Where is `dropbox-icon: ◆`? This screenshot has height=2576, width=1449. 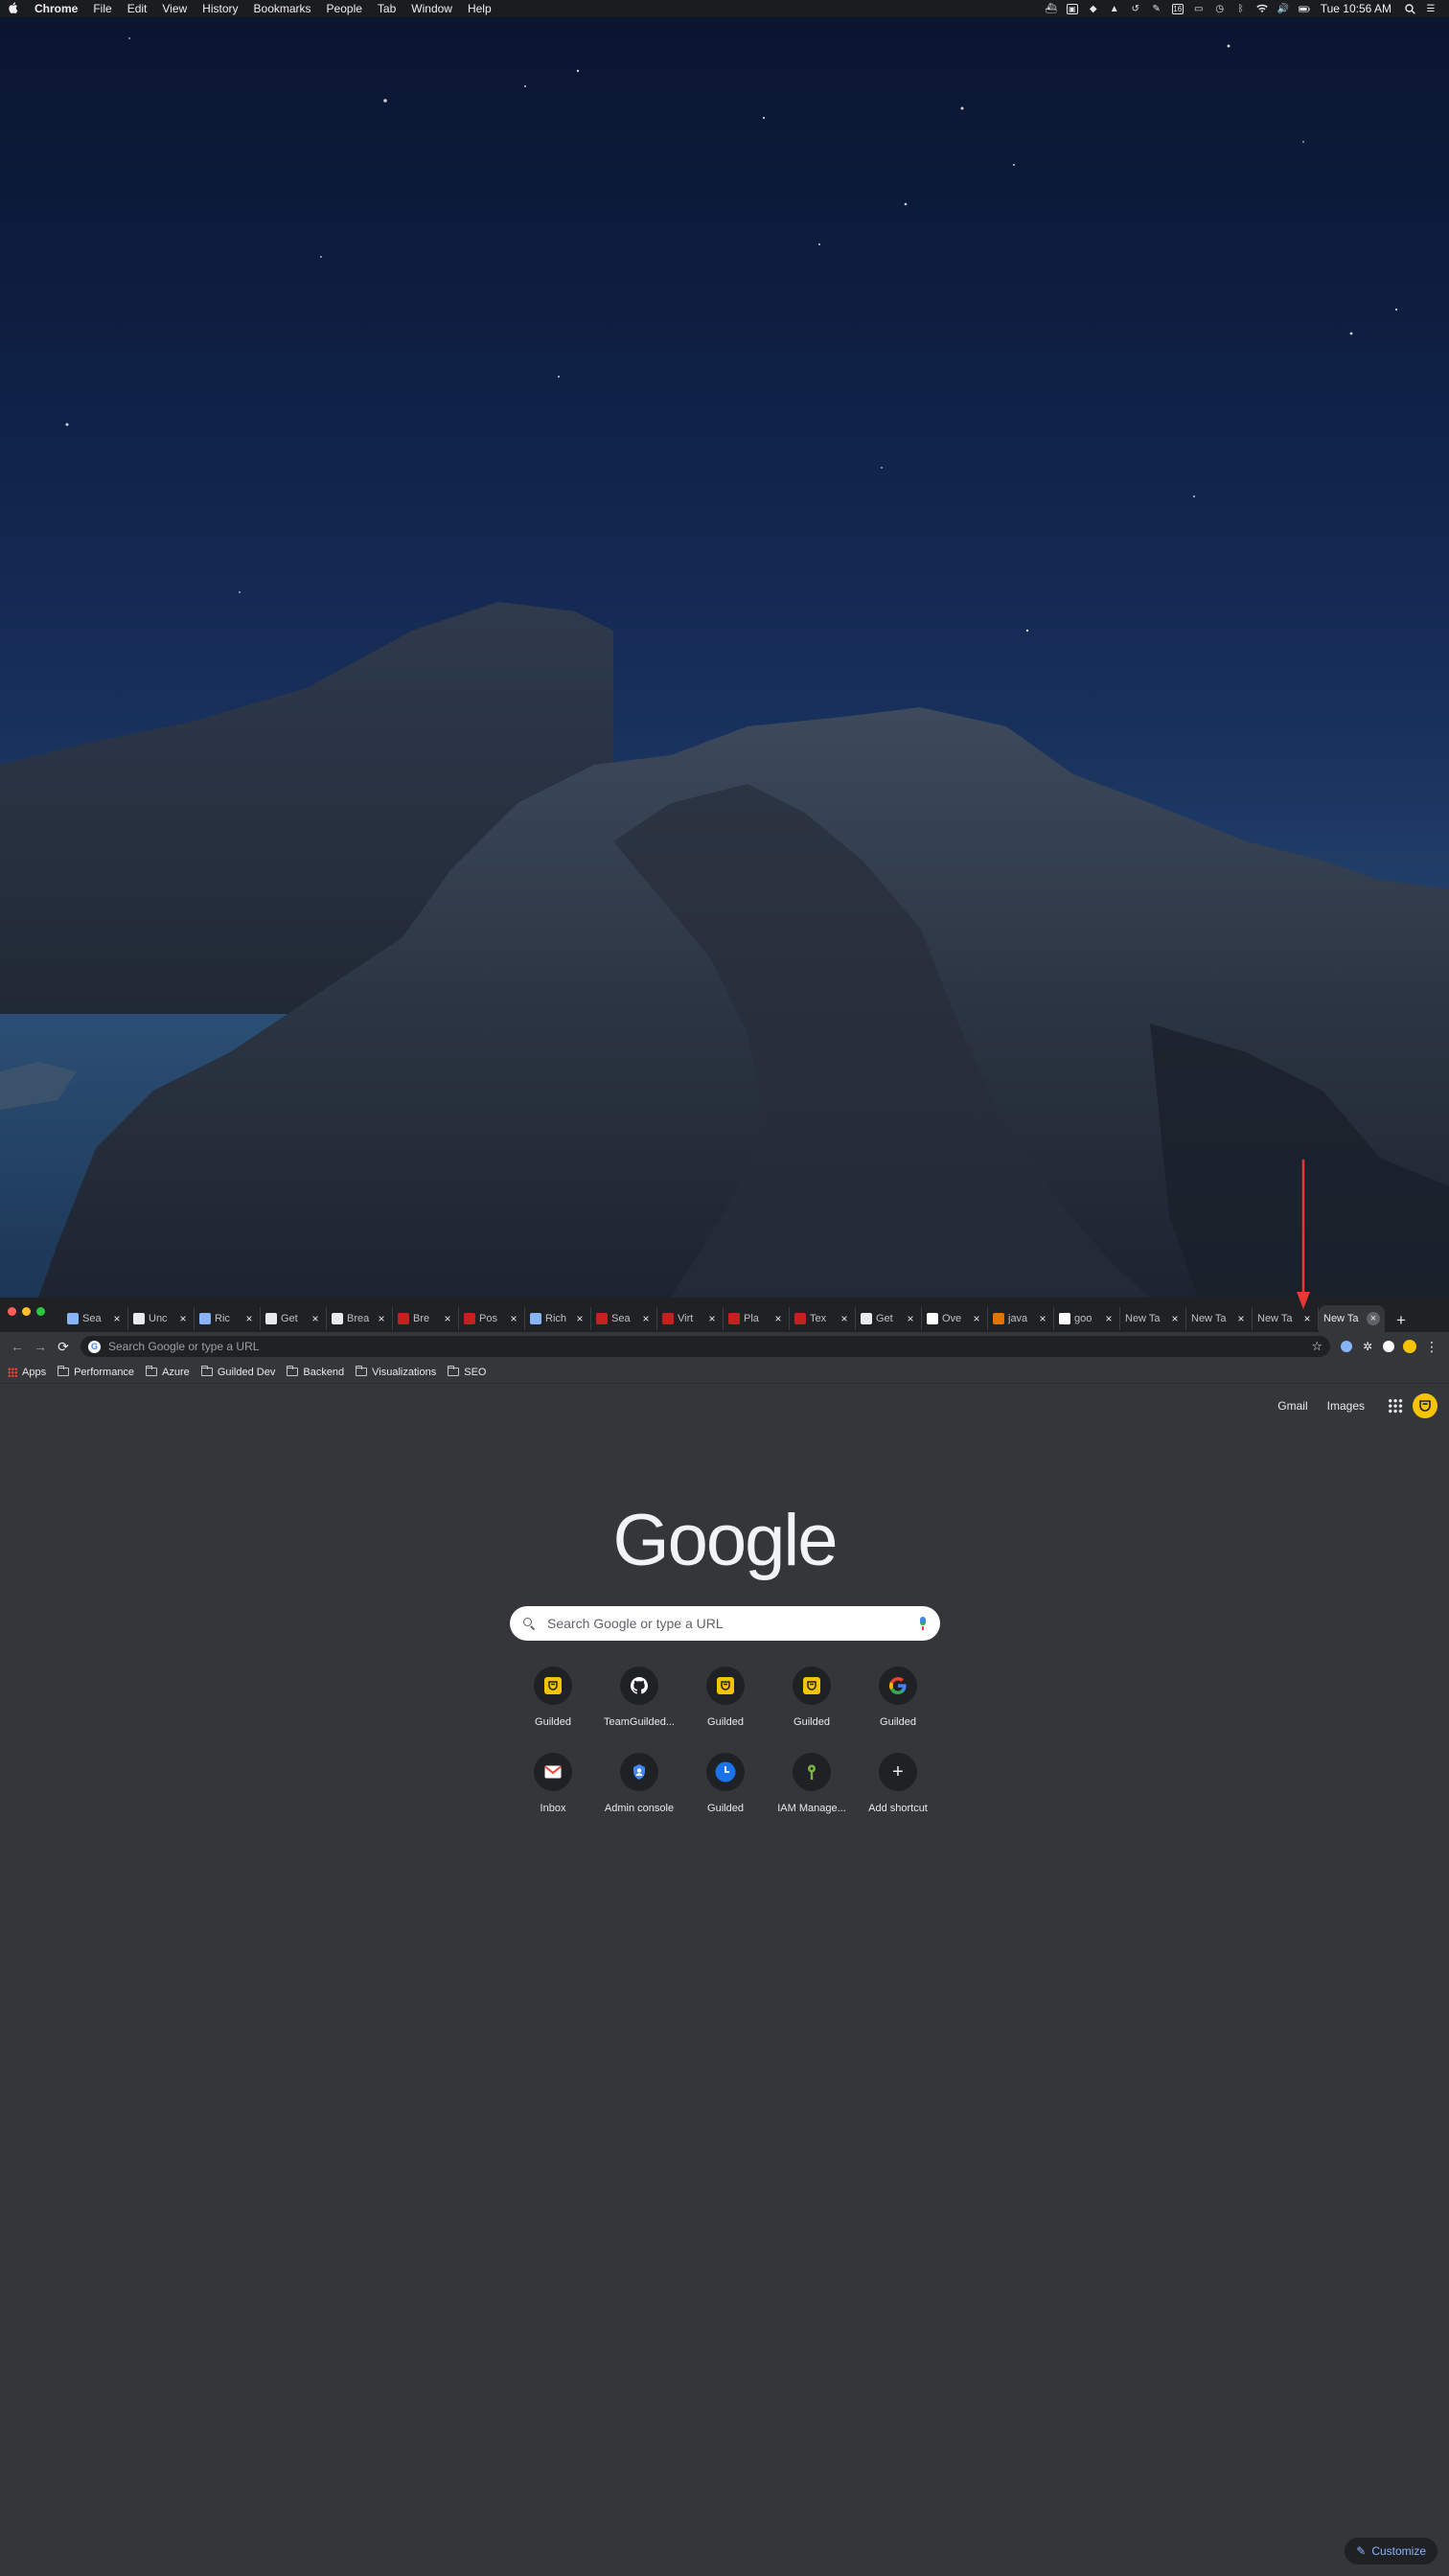
dropbox-icon: ◆ is located at coordinates (1093, 9).